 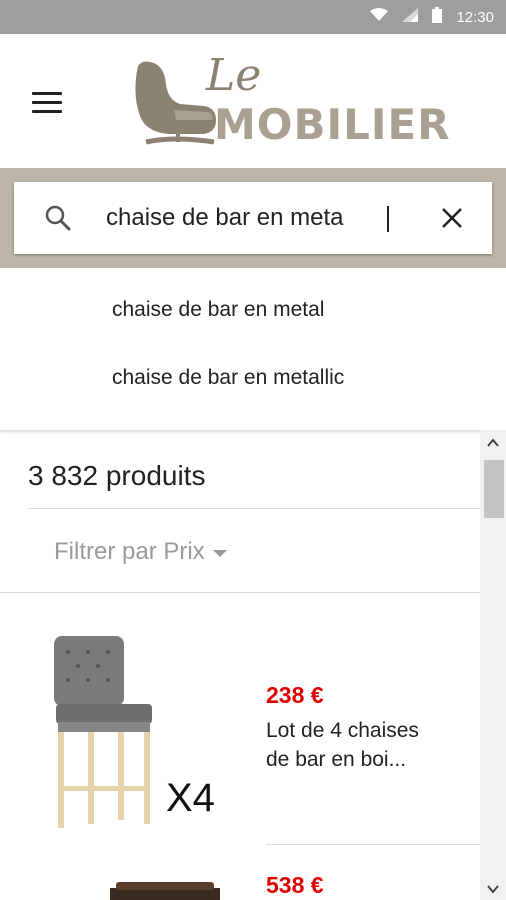 I want to click on product-price: 538 €, so click(x=295, y=885).